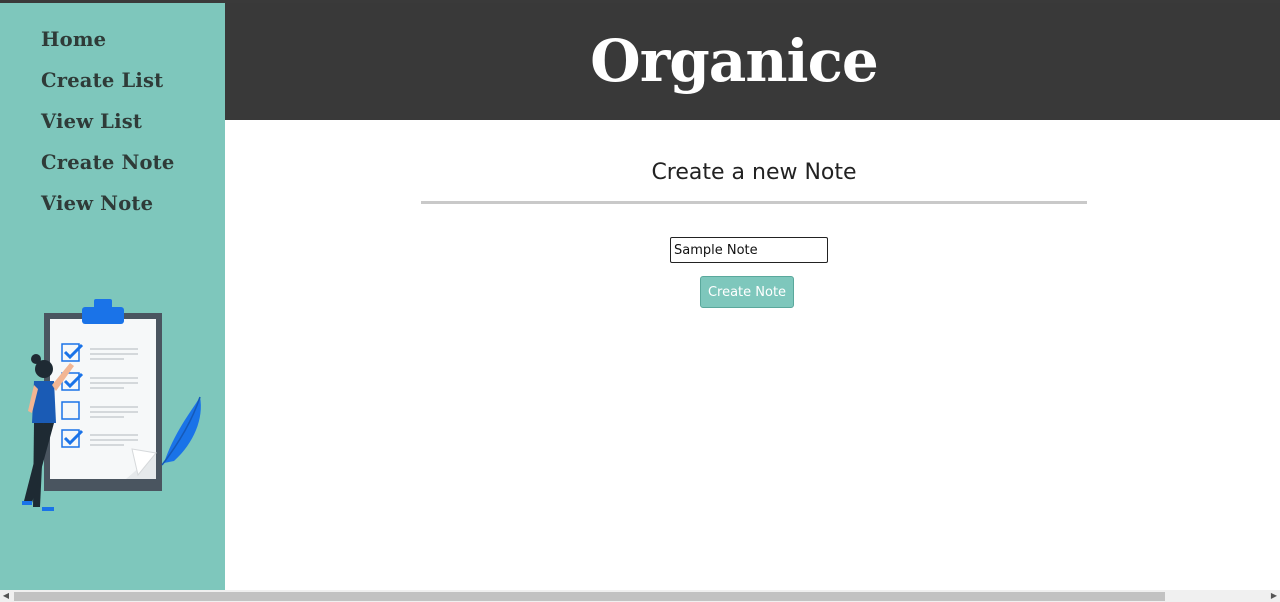 This screenshot has height=602, width=1280. I want to click on sidebar-item-create-note: Create Note, so click(107, 170).